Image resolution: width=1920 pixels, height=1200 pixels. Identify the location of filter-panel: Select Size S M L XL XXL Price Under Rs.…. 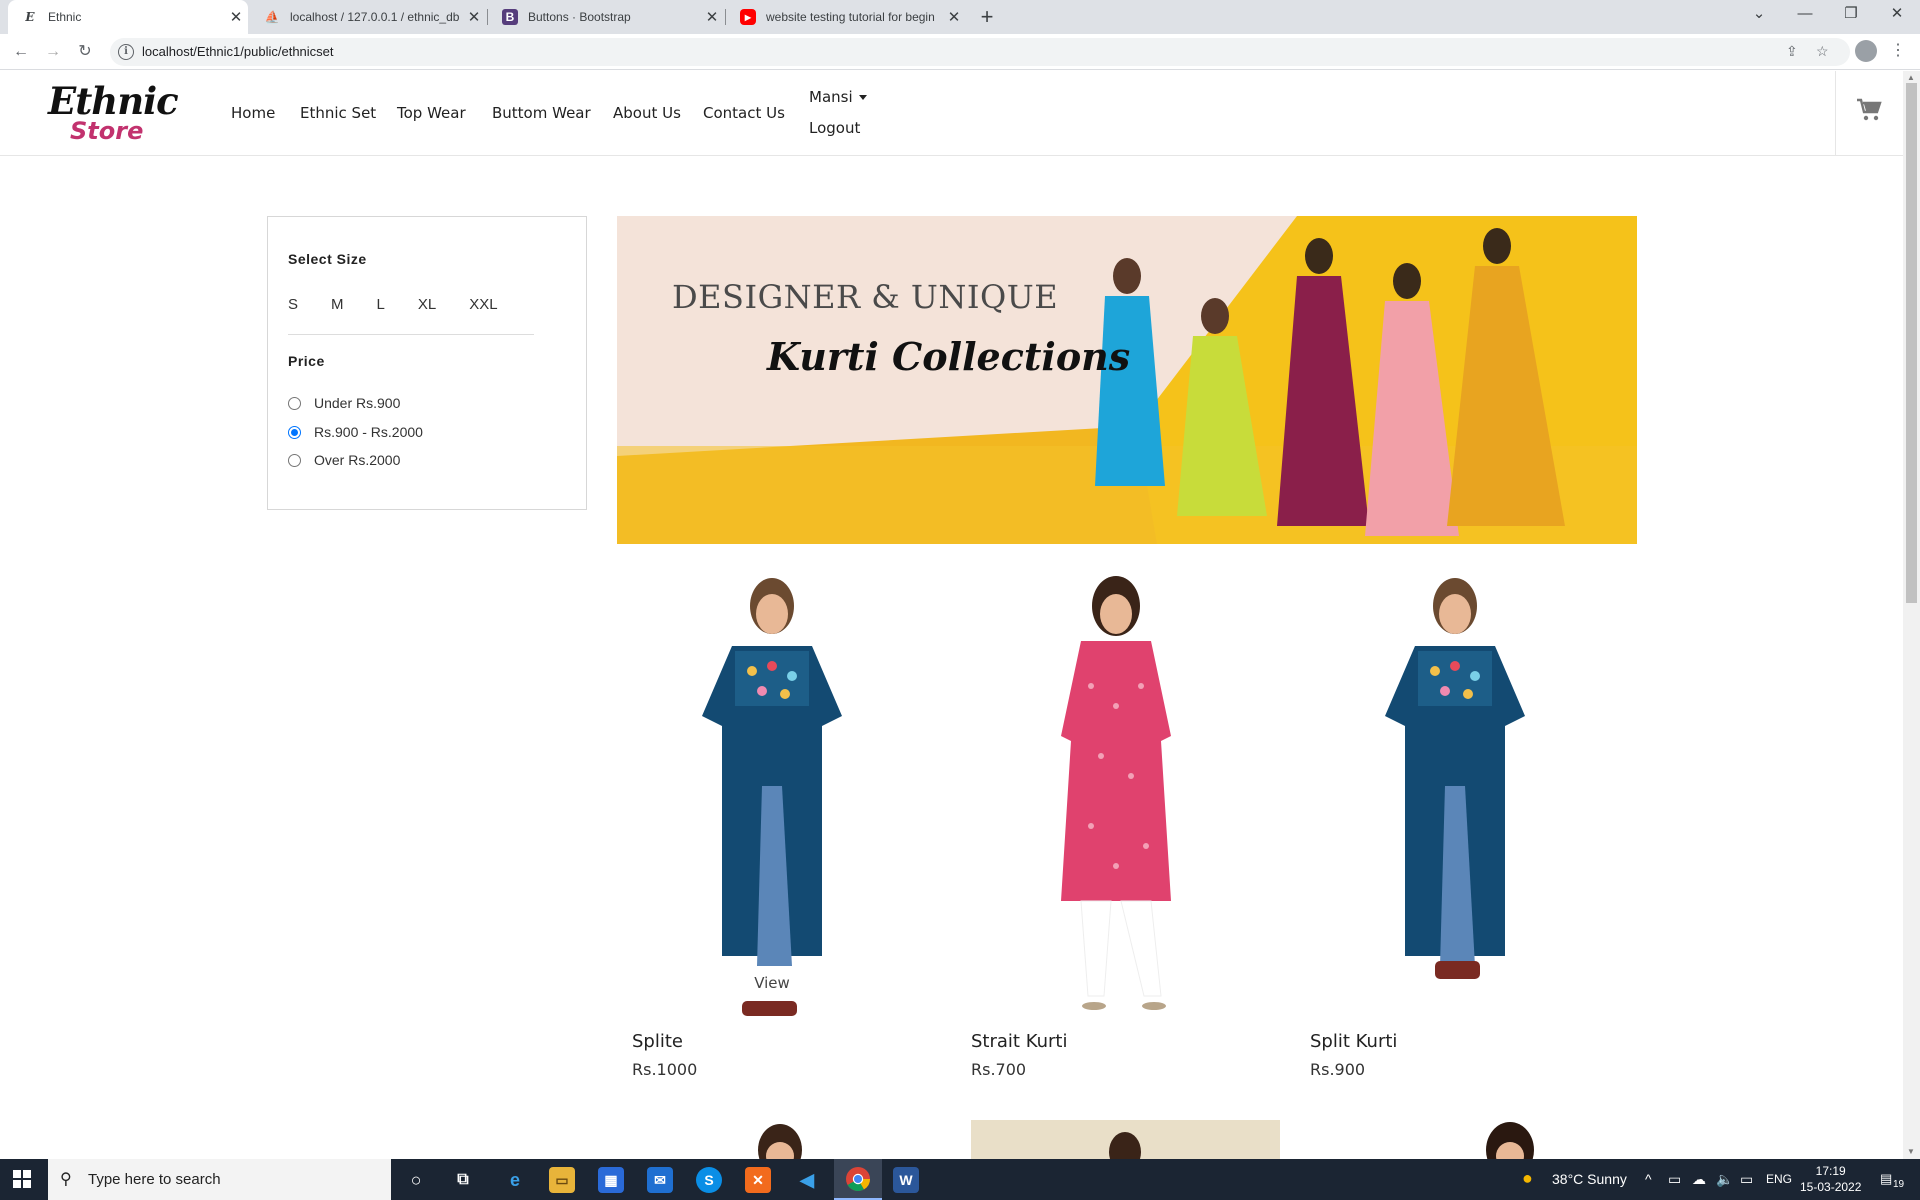
(427, 363).